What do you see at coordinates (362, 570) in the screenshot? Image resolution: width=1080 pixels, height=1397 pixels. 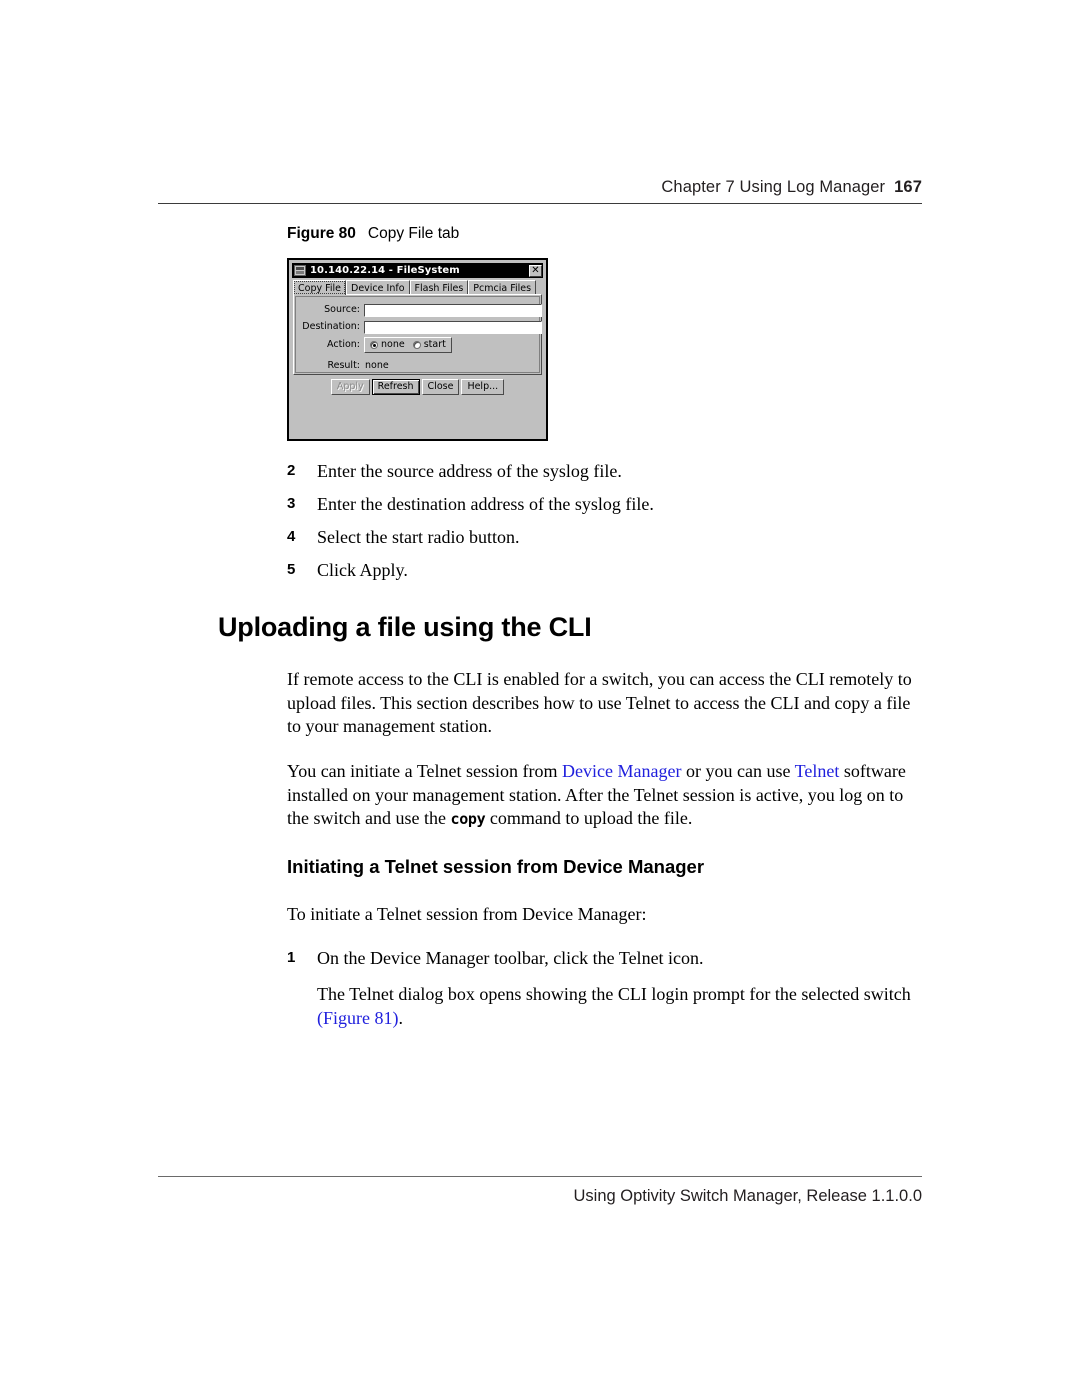 I see `step-text: Click Apply.` at bounding box center [362, 570].